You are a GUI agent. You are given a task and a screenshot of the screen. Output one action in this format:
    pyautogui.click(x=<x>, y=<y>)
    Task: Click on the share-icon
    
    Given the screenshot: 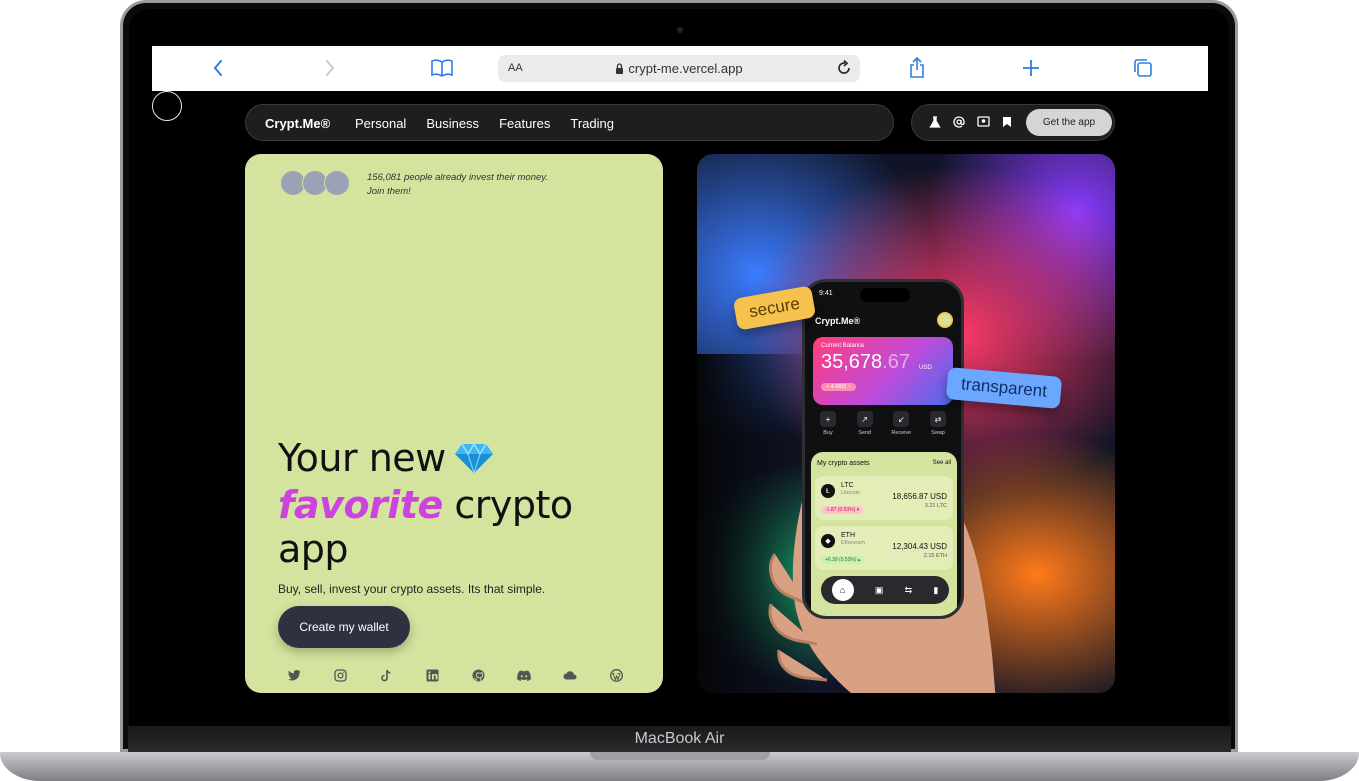 What is the action you would take?
    pyautogui.click(x=917, y=67)
    